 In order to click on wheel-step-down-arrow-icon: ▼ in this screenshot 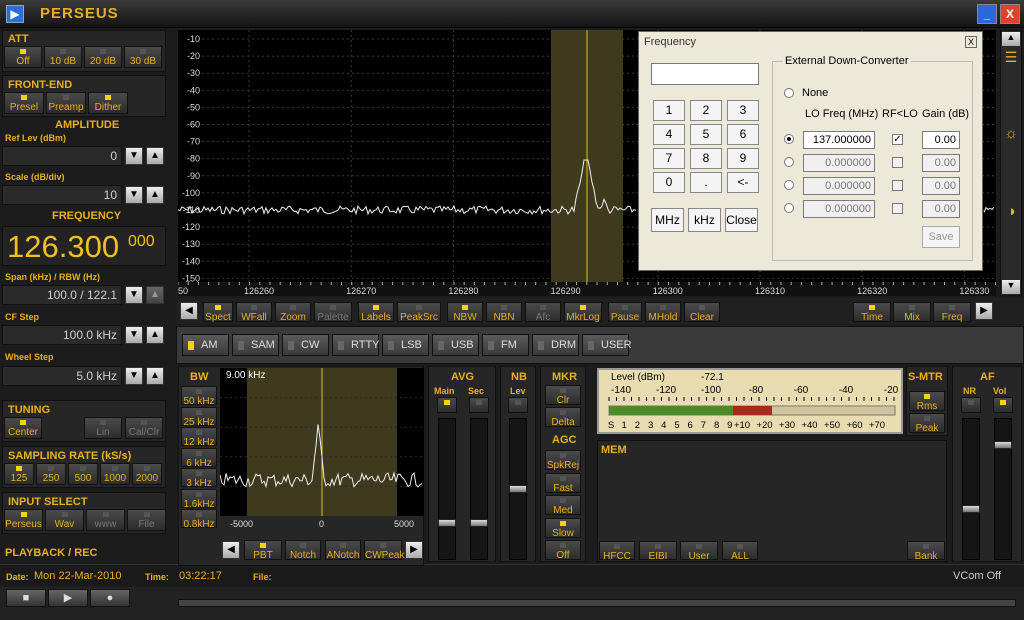, I will do `click(134, 376)`.